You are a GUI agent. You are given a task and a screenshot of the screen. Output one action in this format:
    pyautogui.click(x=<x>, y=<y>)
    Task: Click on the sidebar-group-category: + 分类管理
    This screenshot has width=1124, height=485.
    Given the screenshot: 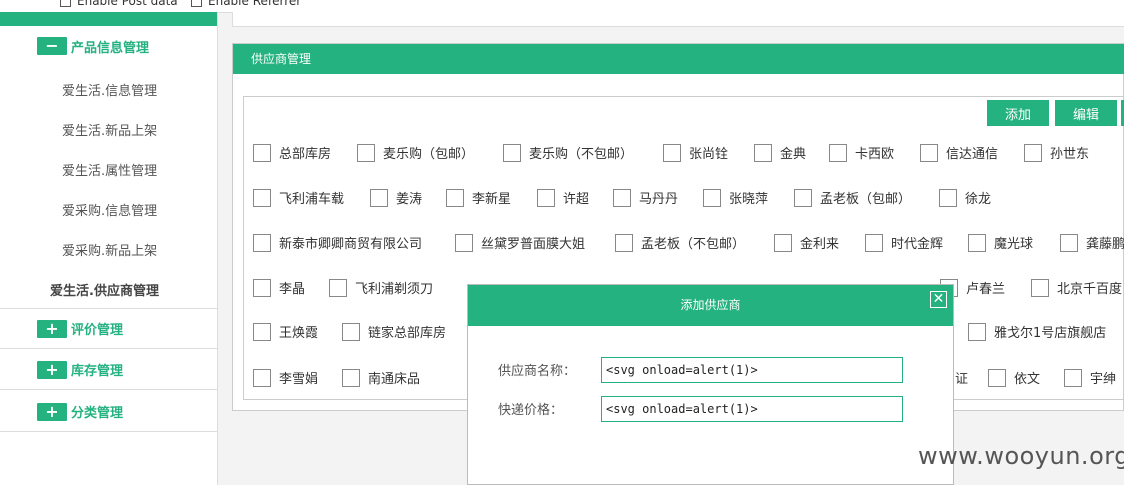 What is the action you would take?
    pyautogui.click(x=108, y=412)
    